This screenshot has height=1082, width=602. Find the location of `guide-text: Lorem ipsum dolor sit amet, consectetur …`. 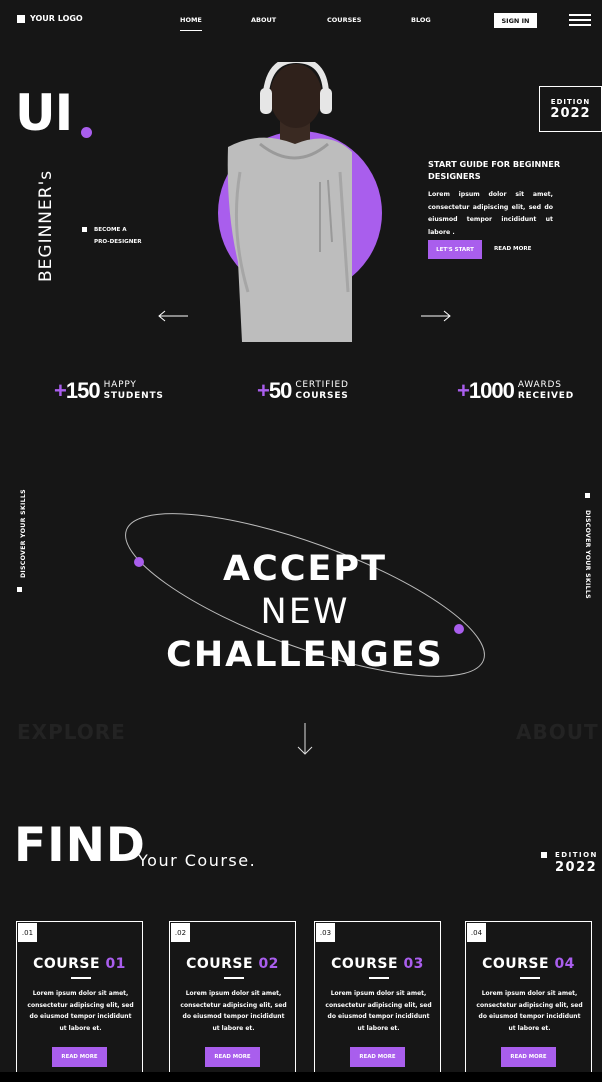

guide-text: Lorem ipsum dolor sit amet, consectetur … is located at coordinates (490, 213).